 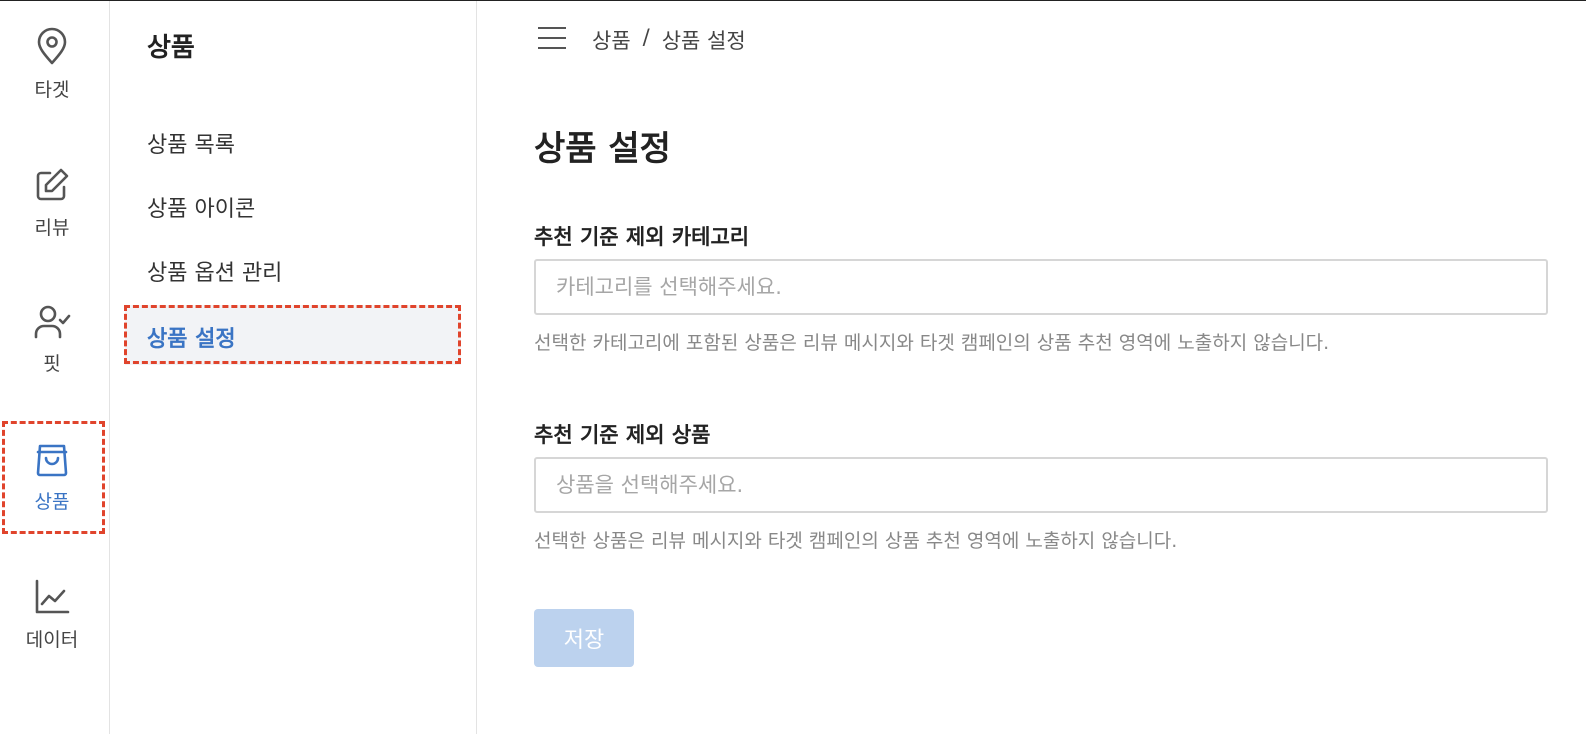 I want to click on rail-item-target: 타겟, so click(x=52, y=64).